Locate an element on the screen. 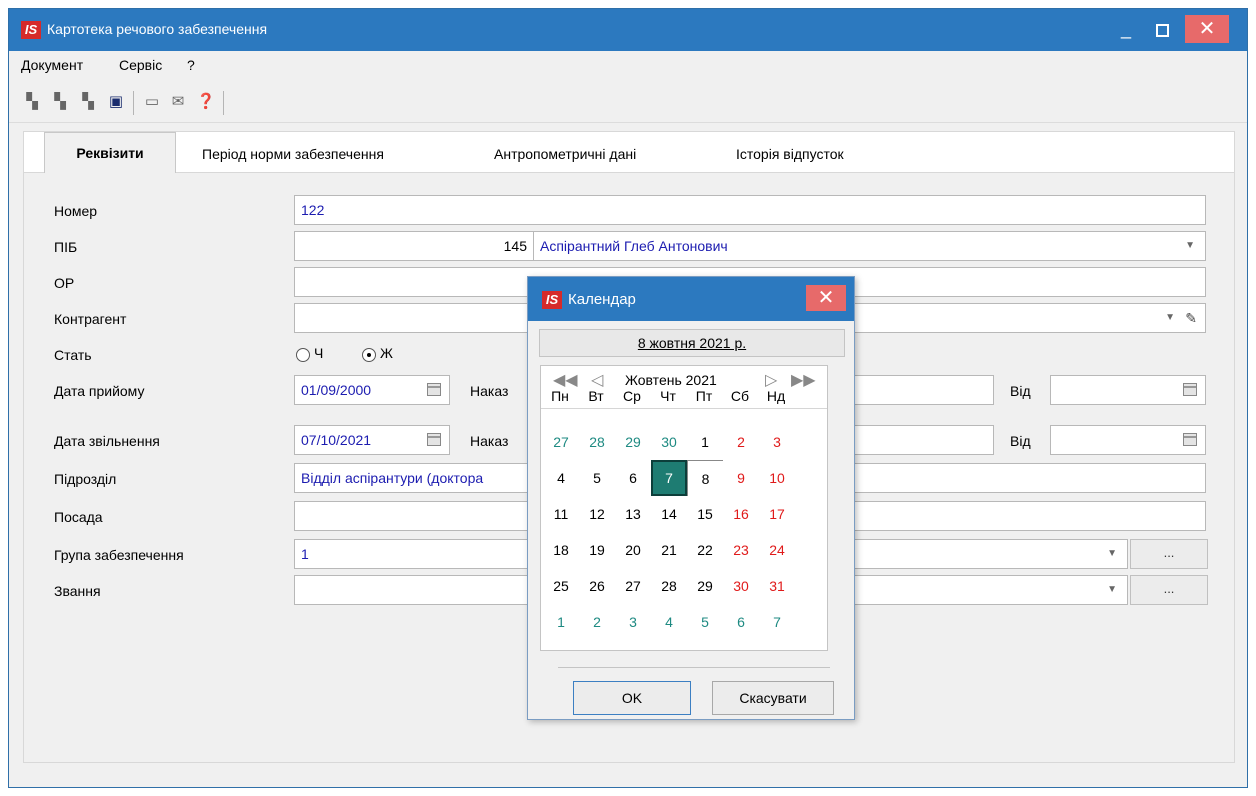  pib-label: ПІБ is located at coordinates (66, 247).